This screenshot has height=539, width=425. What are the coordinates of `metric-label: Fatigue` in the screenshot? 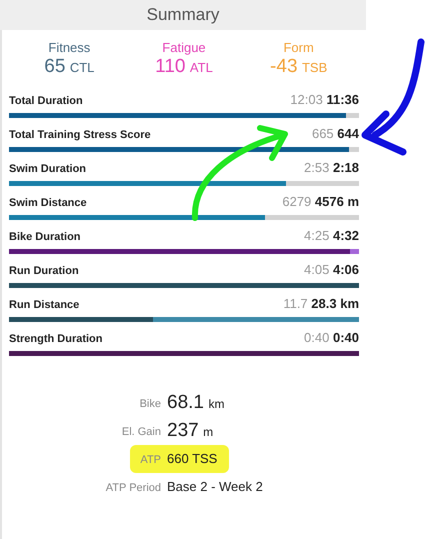 It's located at (184, 48).